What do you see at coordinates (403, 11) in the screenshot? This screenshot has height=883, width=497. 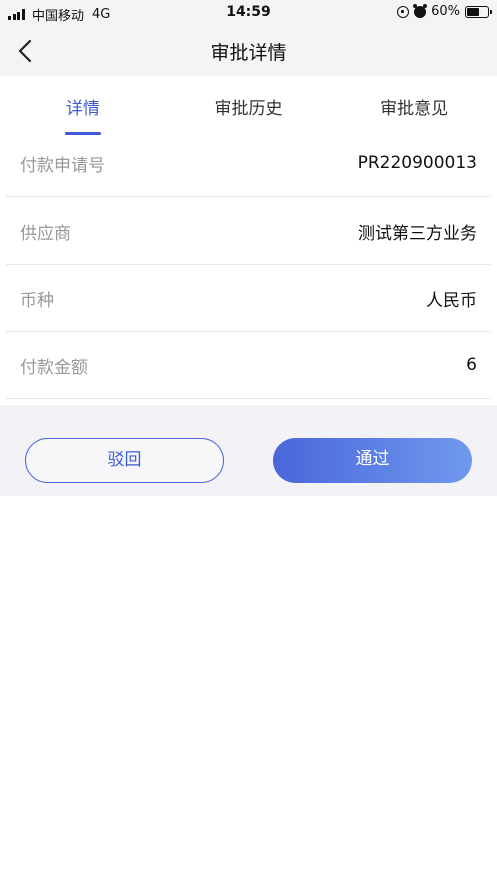 I see `rotation-lock-icon` at bounding box center [403, 11].